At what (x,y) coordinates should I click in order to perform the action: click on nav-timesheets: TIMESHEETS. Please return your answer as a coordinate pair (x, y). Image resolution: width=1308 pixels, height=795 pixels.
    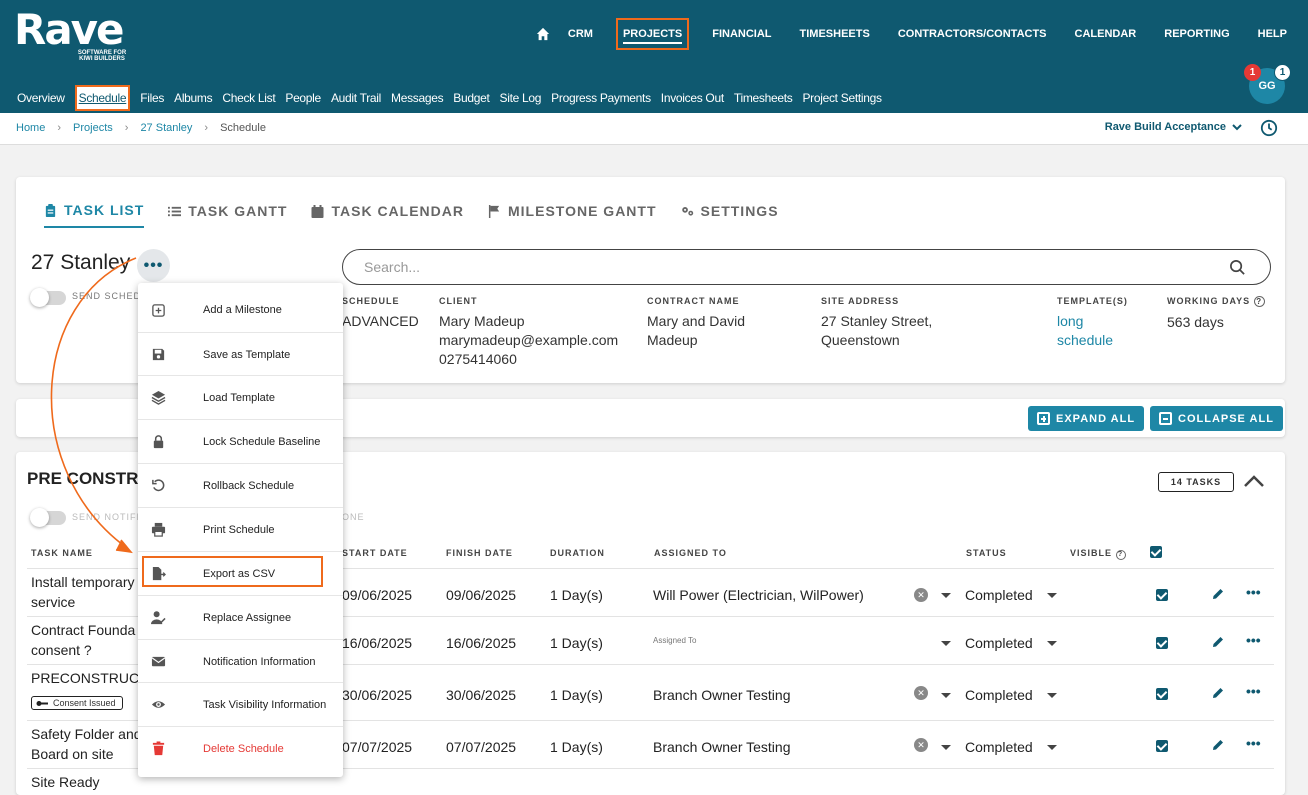
    Looking at the image, I should click on (835, 34).